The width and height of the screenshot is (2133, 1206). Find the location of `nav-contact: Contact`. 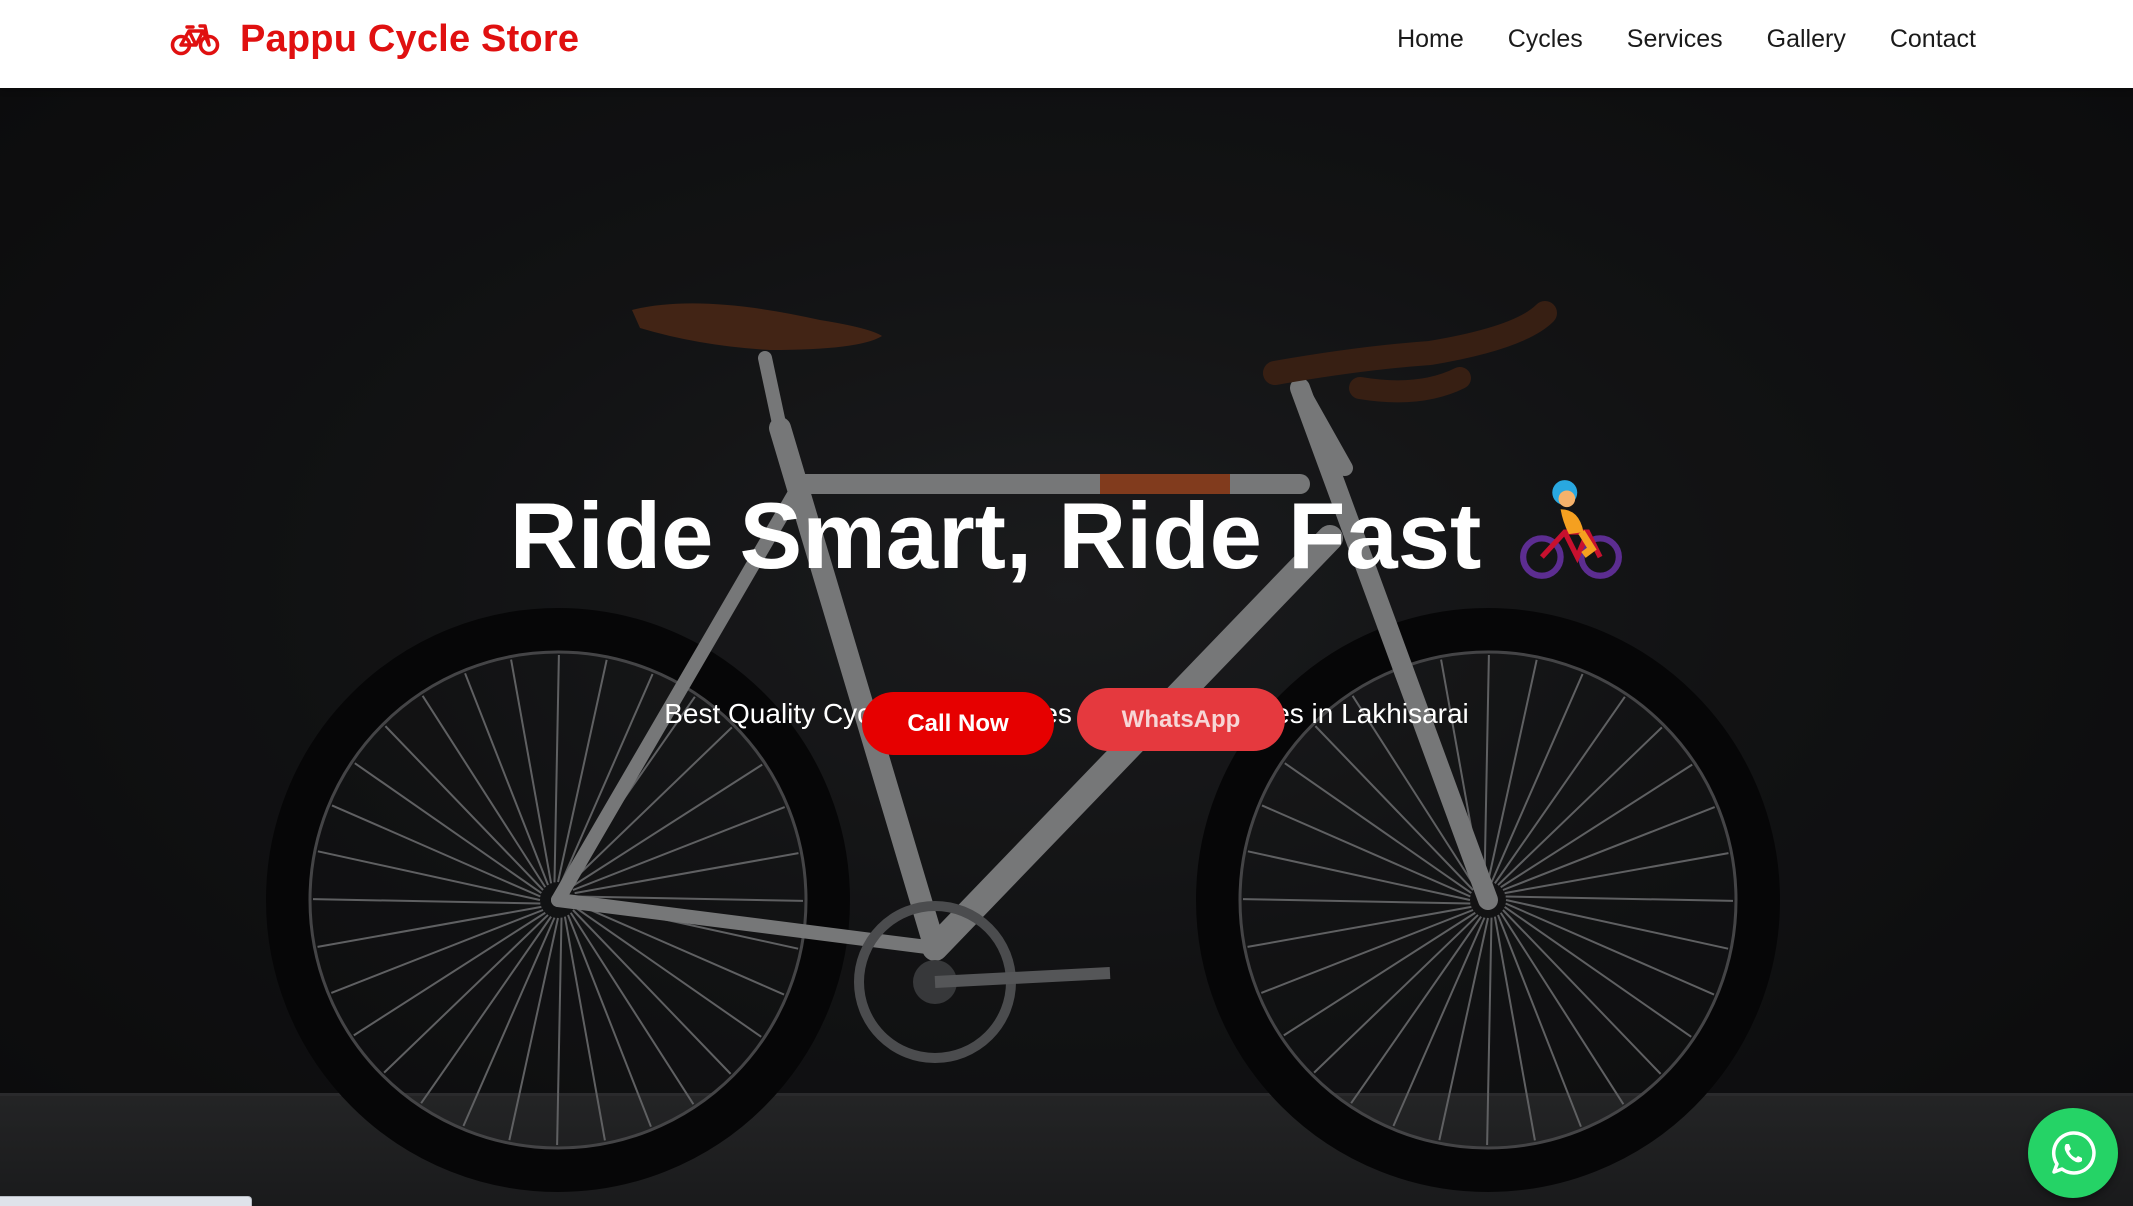

nav-contact: Contact is located at coordinates (1933, 39).